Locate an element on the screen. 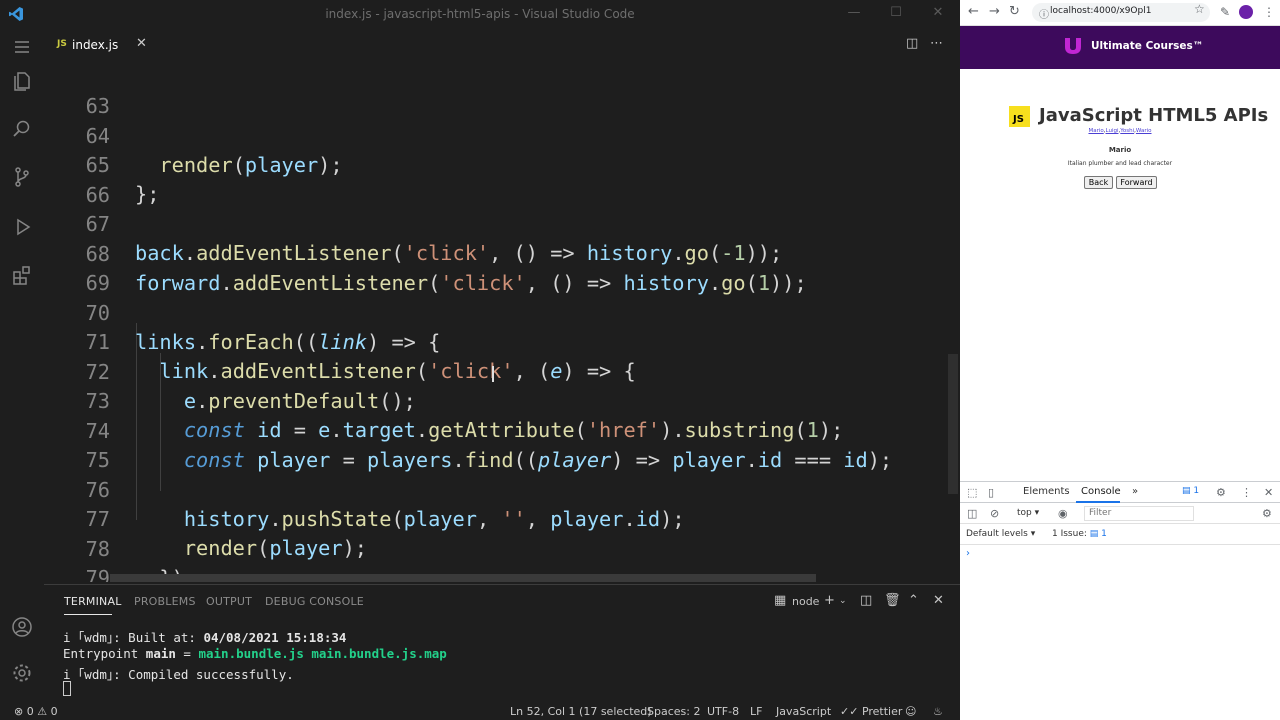 The width and height of the screenshot is (1280, 720). terminal-icon: ▦ is located at coordinates (780, 600).